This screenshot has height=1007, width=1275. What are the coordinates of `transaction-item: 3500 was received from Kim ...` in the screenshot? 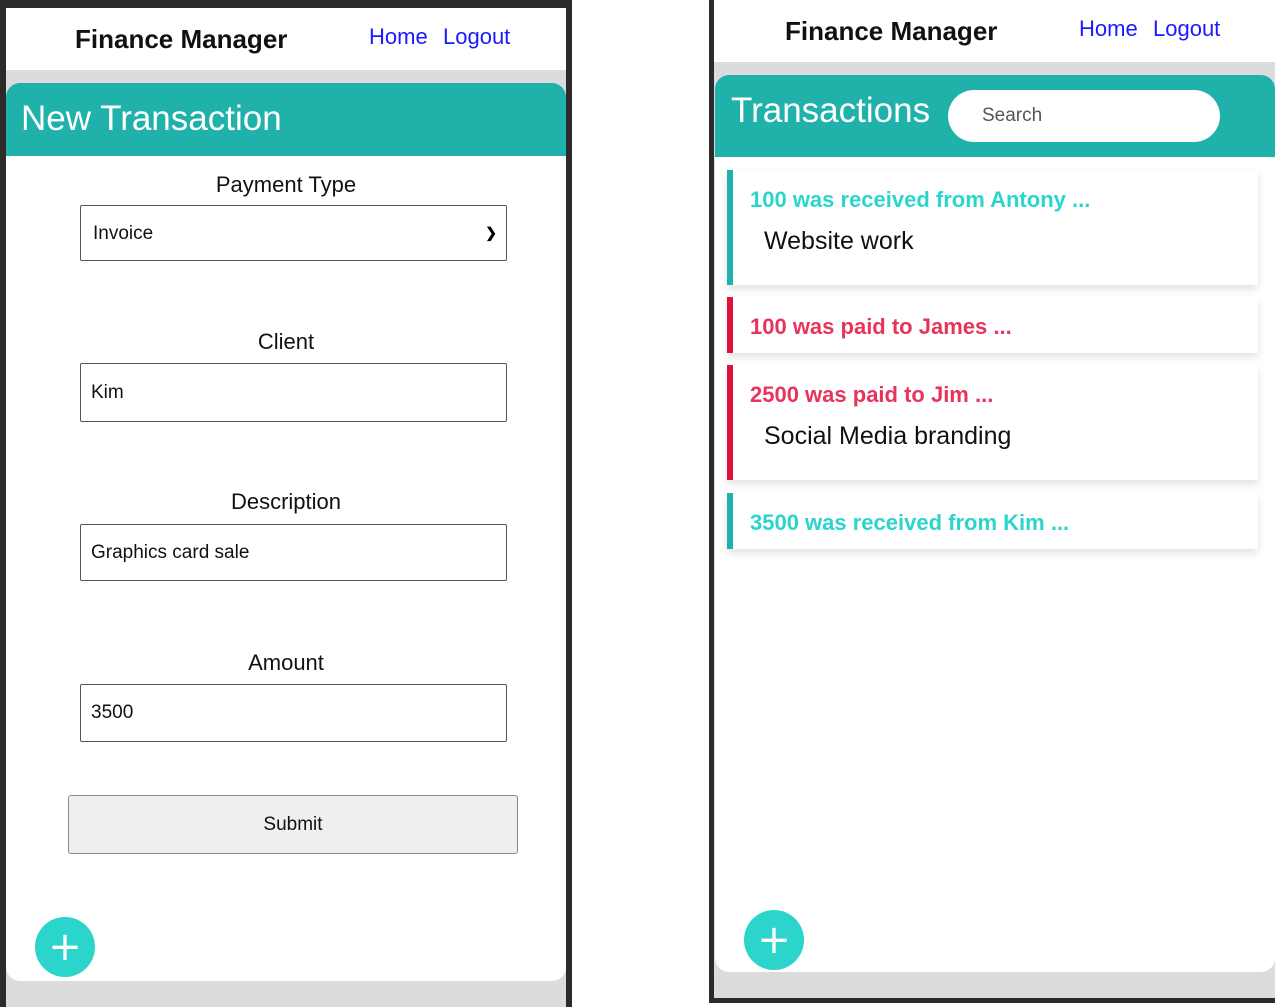 It's located at (992, 521).